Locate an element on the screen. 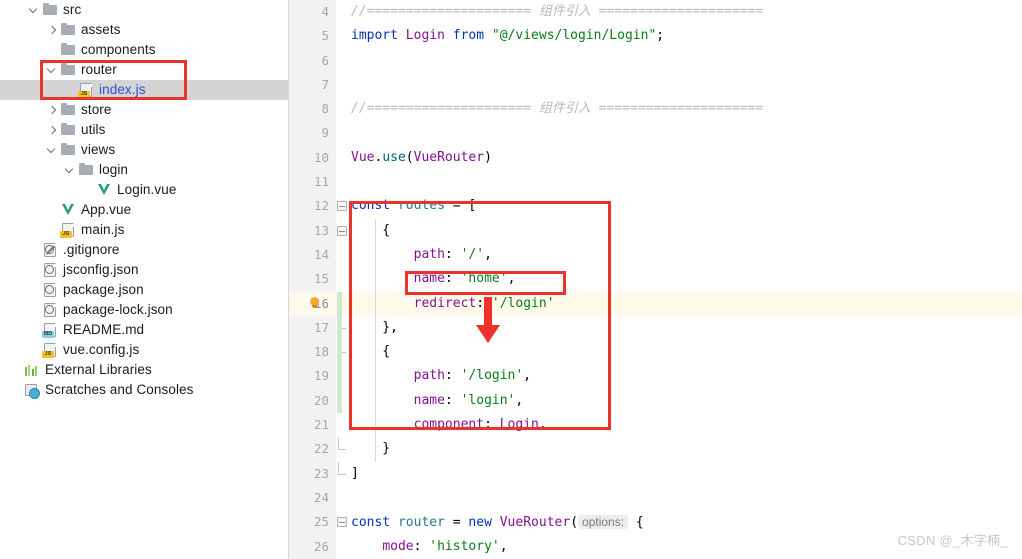  code-token: name is located at coordinates (429, 279).